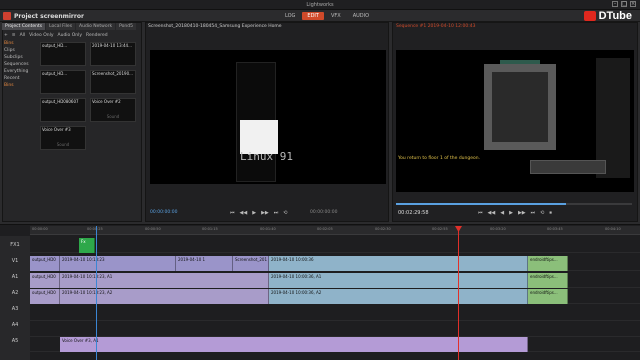 Image resolution: width=640 pixels, height=360 pixels. What do you see at coordinates (502, 213) in the screenshot?
I see `step-back-button: ◀` at bounding box center [502, 213].